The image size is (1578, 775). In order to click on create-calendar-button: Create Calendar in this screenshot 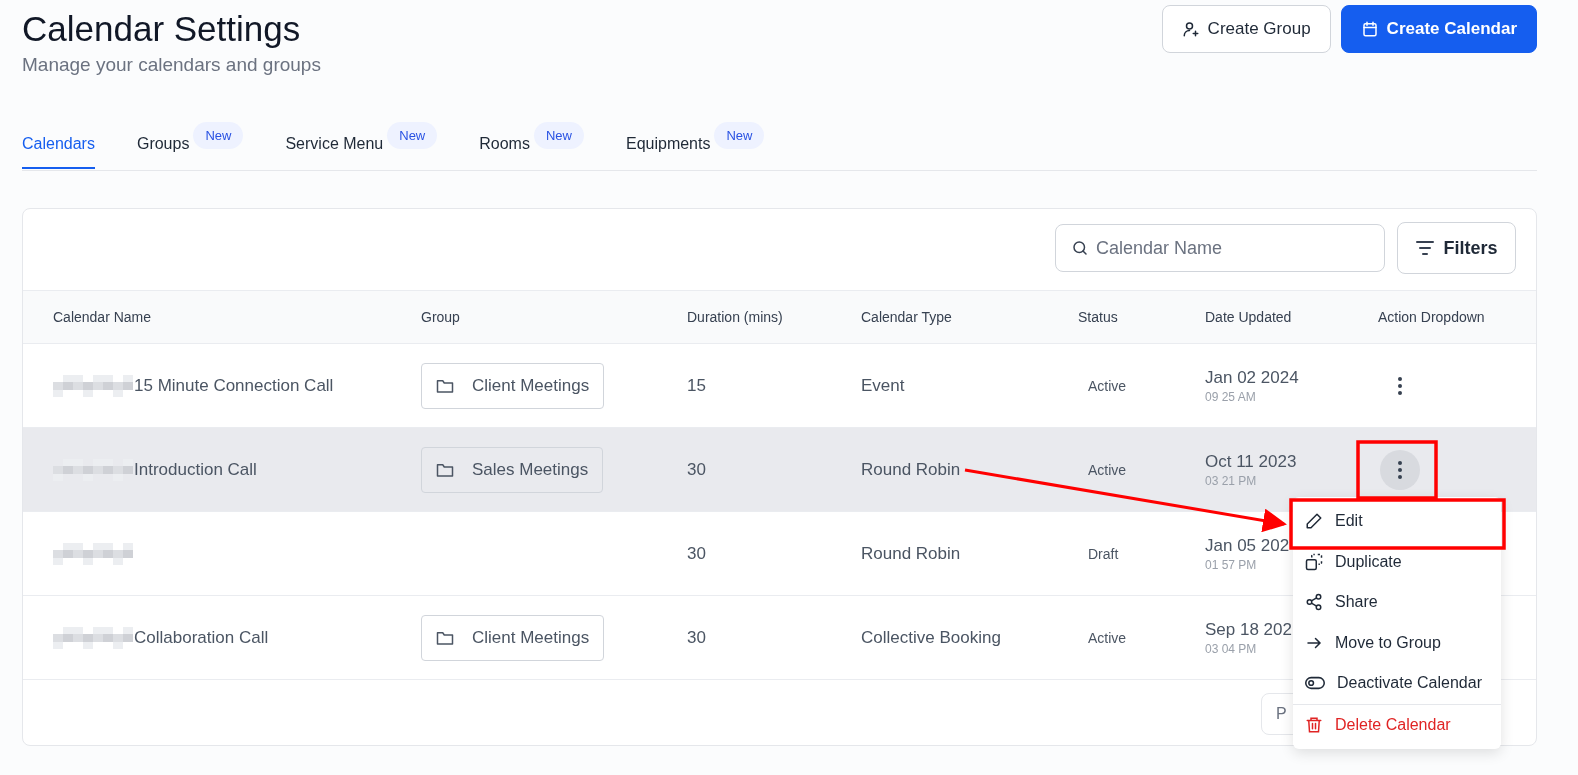, I will do `click(1438, 29)`.